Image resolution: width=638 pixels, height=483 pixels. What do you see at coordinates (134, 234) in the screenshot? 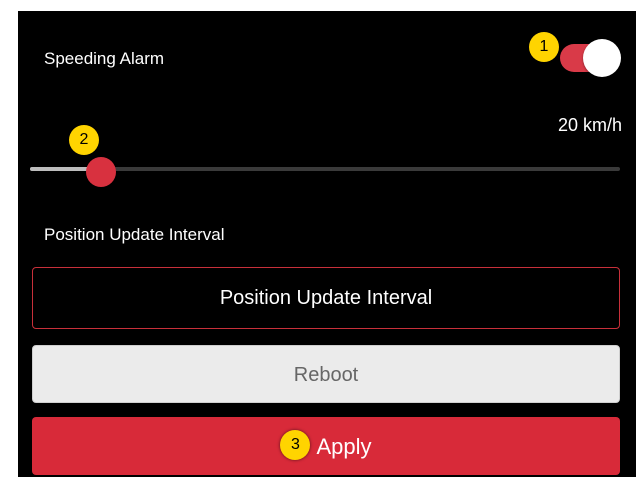
I see `position-update-interval-label: Position Update Interval` at bounding box center [134, 234].